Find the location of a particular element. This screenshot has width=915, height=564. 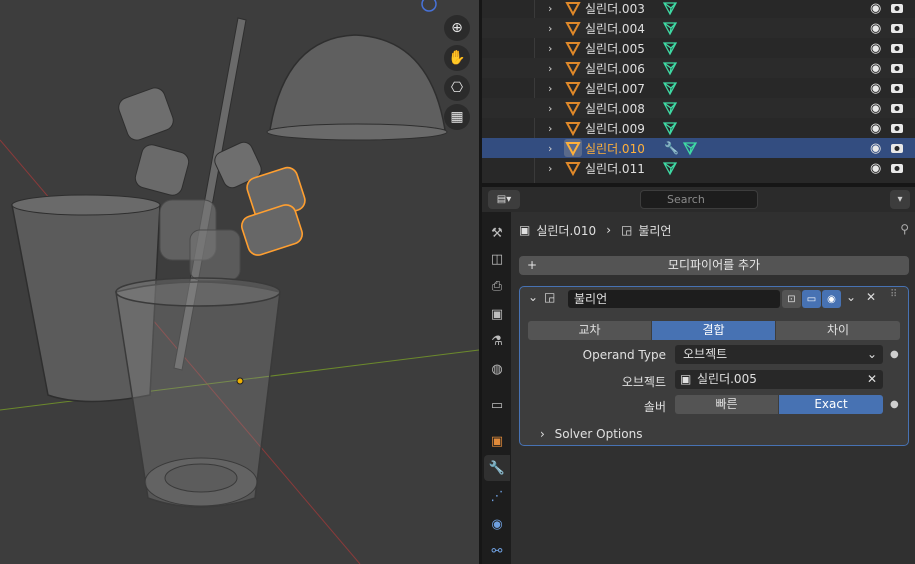

add-modifier-label: 모디파이어를 추가 is located at coordinates (714, 265).